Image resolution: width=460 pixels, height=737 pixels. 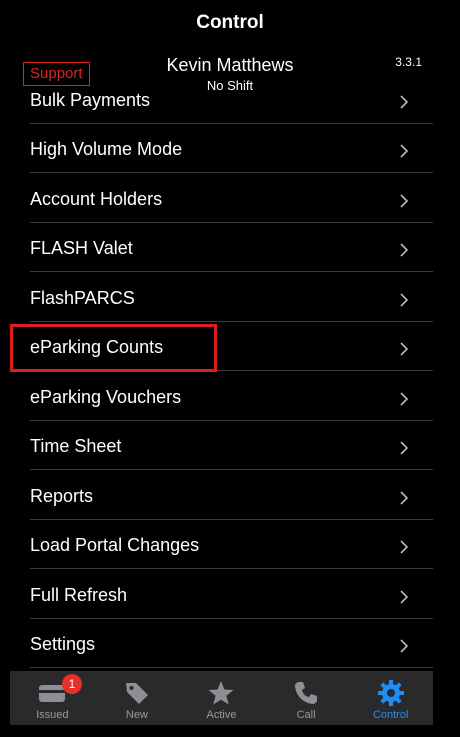 I want to click on tab-active: Active, so click(x=221, y=698).